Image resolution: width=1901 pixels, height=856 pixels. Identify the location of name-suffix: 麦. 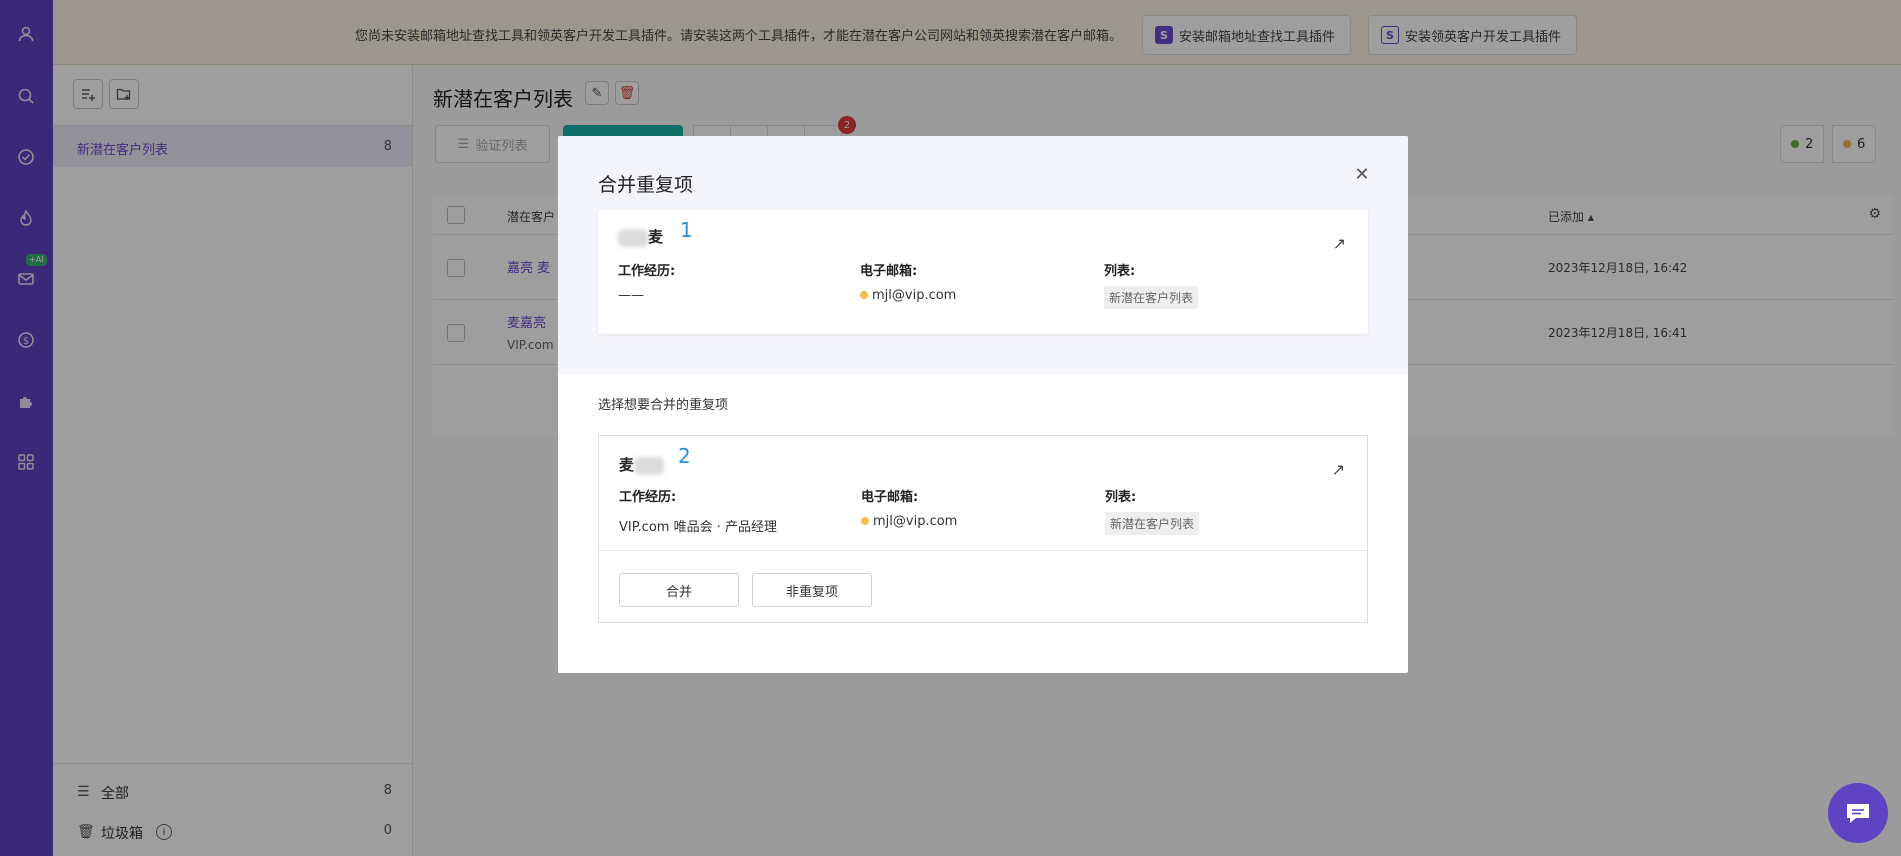
(656, 237).